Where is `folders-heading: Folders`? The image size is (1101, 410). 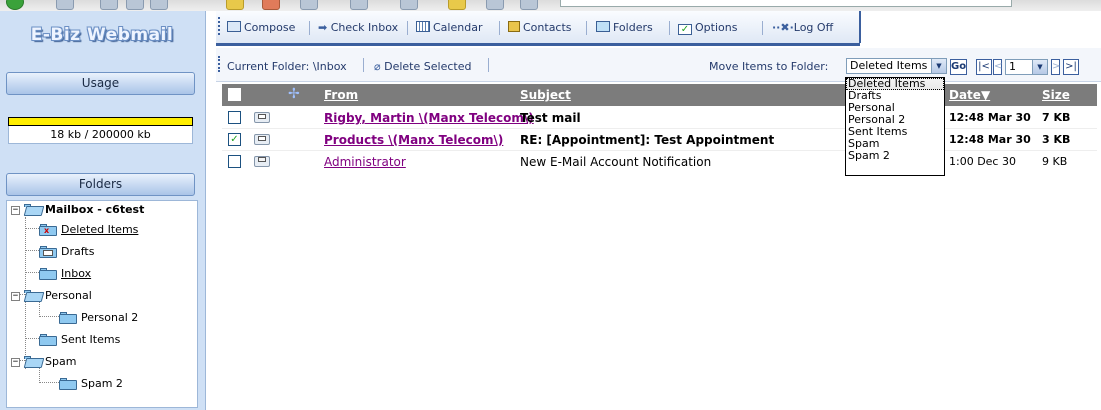
folders-heading: Folders is located at coordinates (100, 184).